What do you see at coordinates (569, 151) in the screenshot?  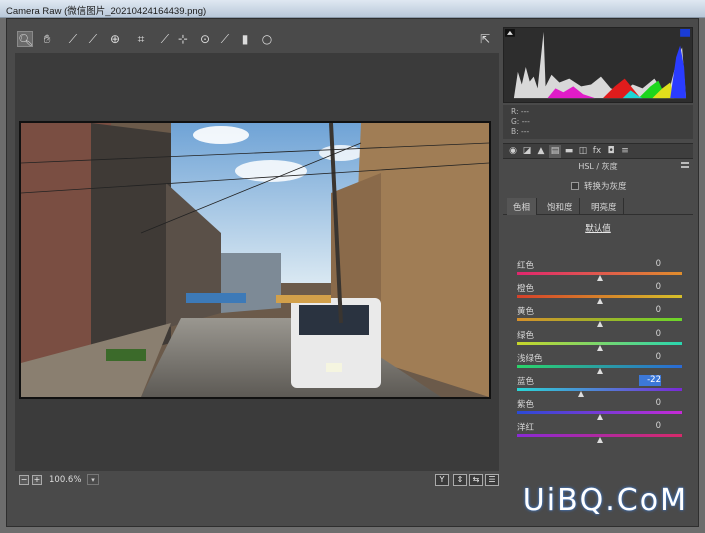 I see `split-toning-icon: ▬` at bounding box center [569, 151].